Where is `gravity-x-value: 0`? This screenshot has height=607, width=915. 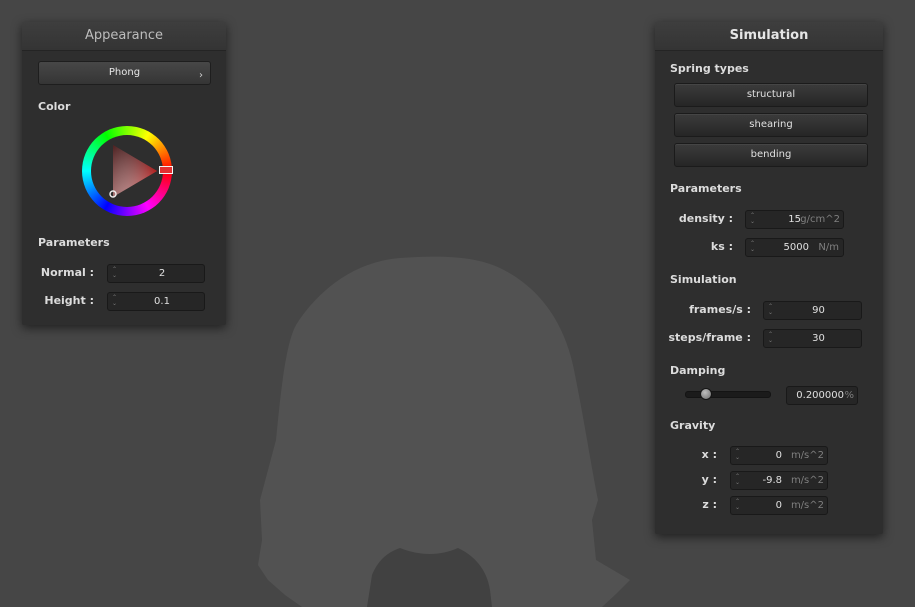
gravity-x-value: 0 is located at coordinates (778, 455).